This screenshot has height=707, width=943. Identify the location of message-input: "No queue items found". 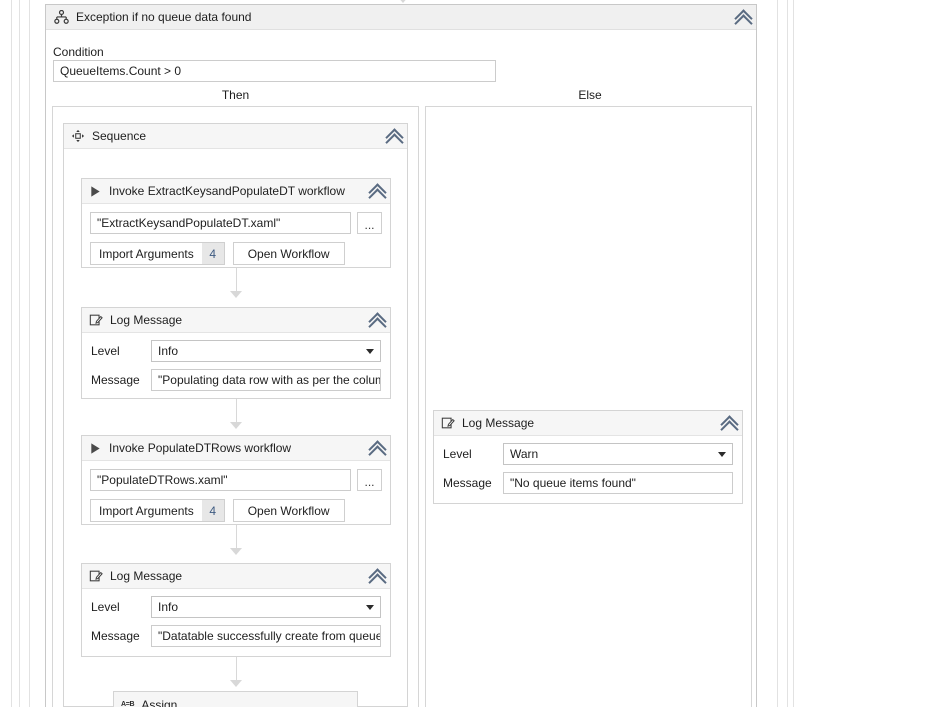
(618, 483).